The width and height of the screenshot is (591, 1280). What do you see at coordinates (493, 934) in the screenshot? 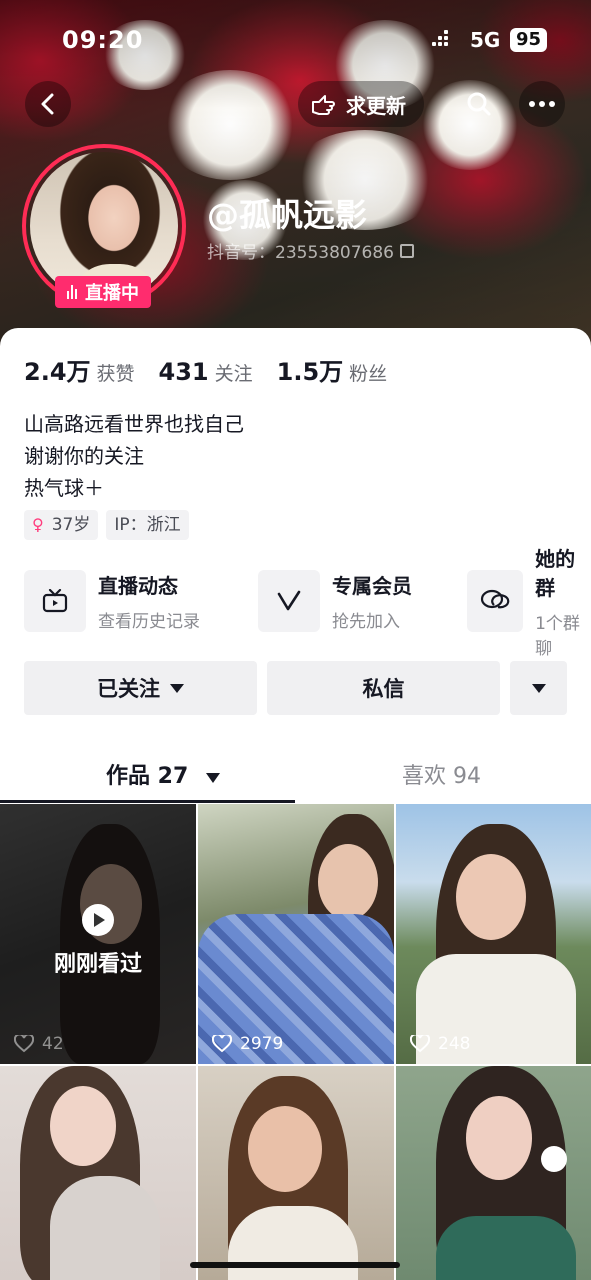
I see `video-thumbnail: 248` at bounding box center [493, 934].